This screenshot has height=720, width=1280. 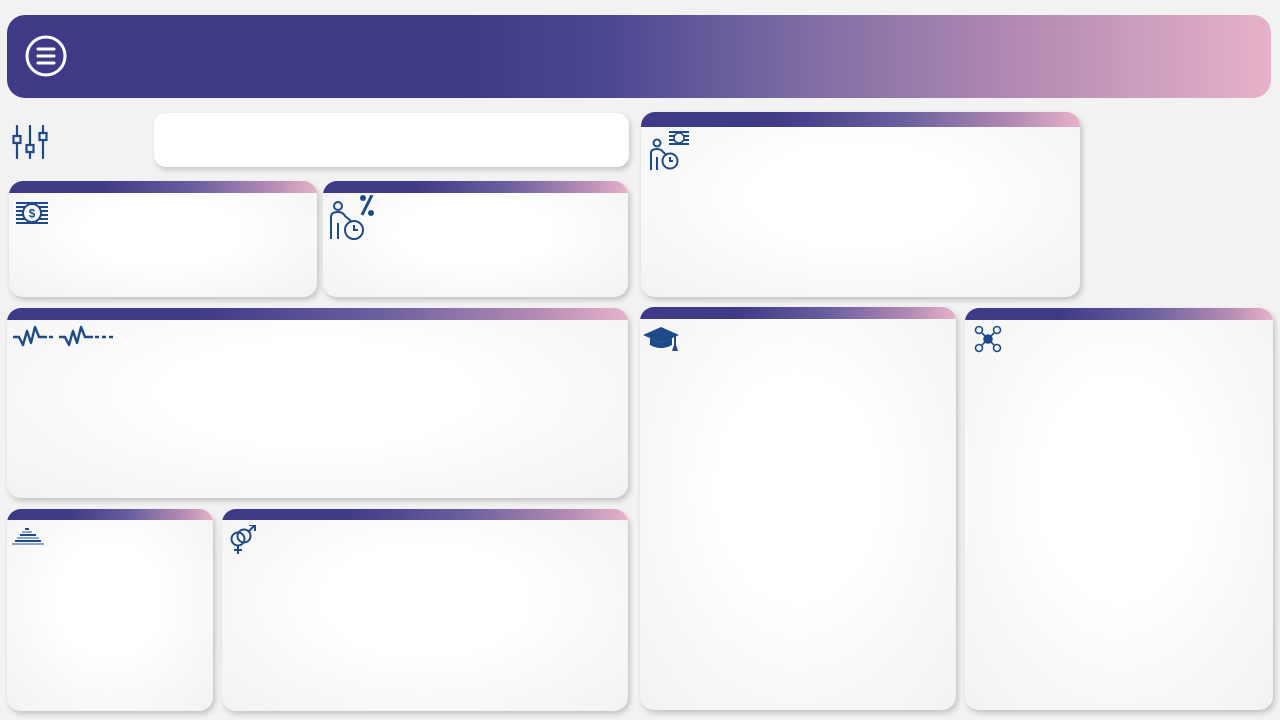 I want to click on people-network-icon, so click(x=988, y=339).